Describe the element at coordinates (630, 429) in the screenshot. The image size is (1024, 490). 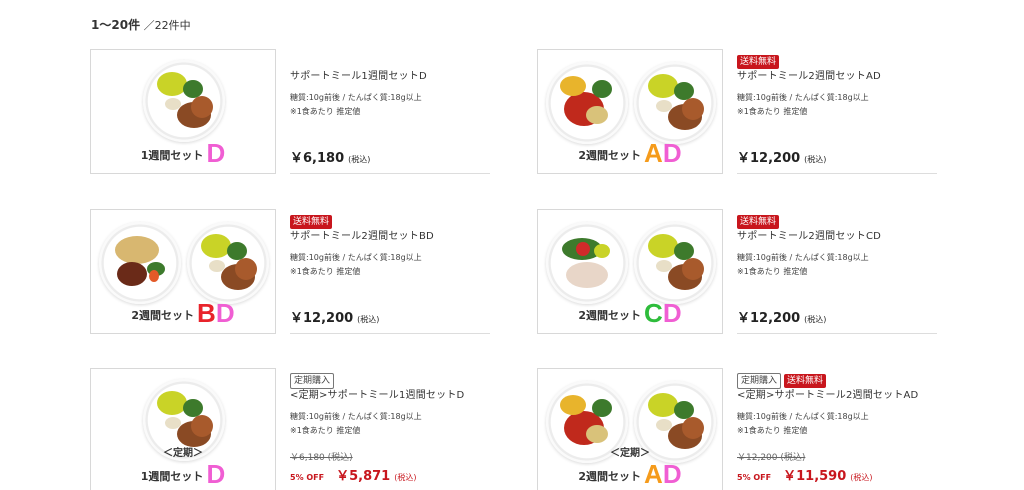
I see `product-thumbnail: ＜定期＞ 2週間セット AD` at that location.